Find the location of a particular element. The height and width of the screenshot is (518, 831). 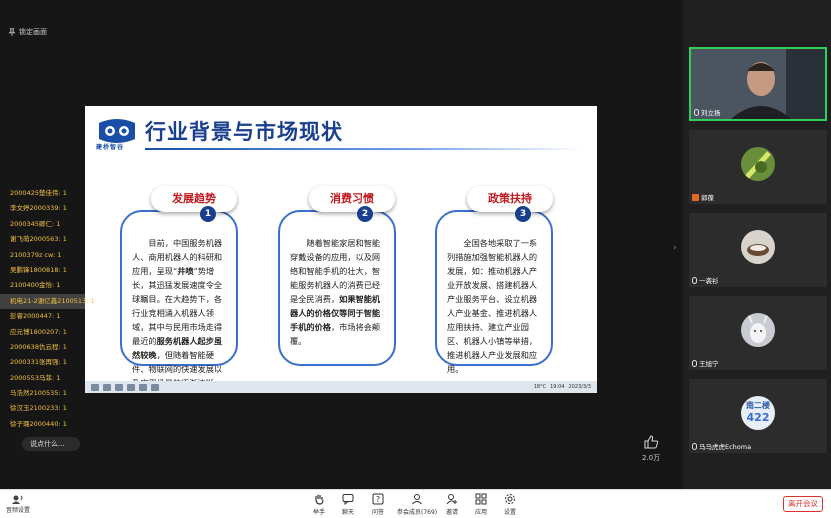

pin-label: 锁定画面 is located at coordinates (33, 32).